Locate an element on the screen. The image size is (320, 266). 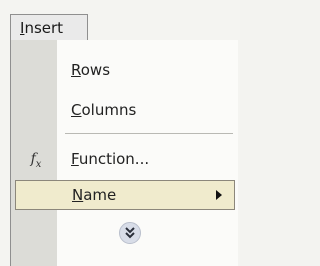
menu-item-rows-label: Rows is located at coordinates (90, 70).